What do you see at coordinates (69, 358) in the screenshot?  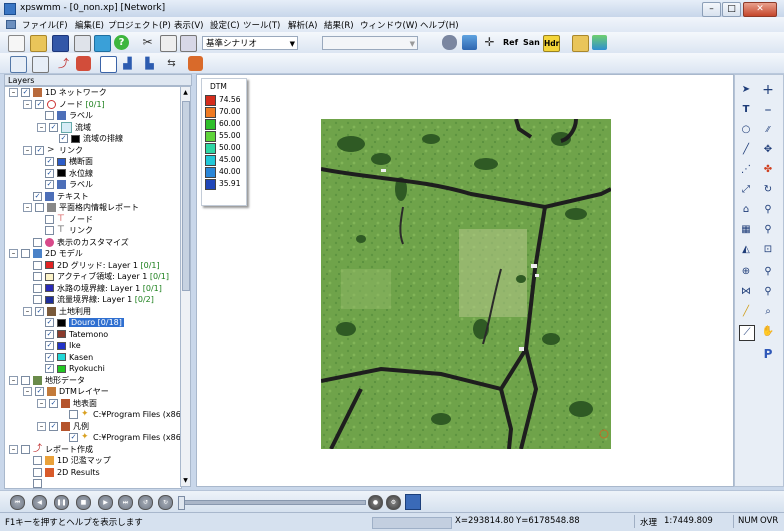 I see `tree-node-kasen: ✓ Kasen` at bounding box center [69, 358].